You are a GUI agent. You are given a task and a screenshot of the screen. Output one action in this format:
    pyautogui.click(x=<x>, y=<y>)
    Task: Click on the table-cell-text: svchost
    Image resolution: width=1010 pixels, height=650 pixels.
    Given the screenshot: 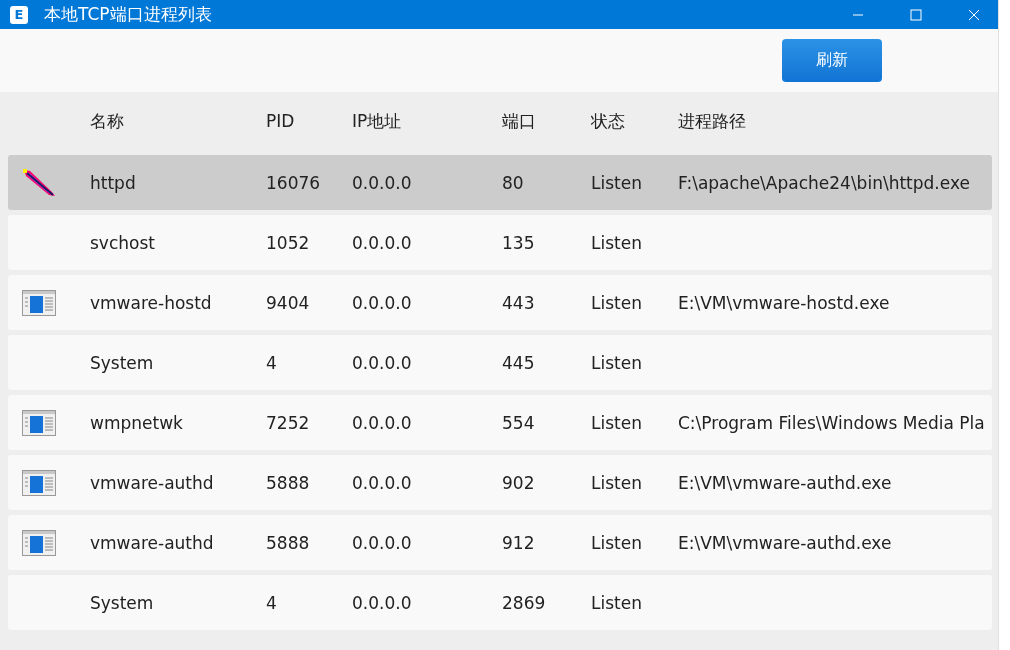 What is the action you would take?
    pyautogui.click(x=123, y=242)
    